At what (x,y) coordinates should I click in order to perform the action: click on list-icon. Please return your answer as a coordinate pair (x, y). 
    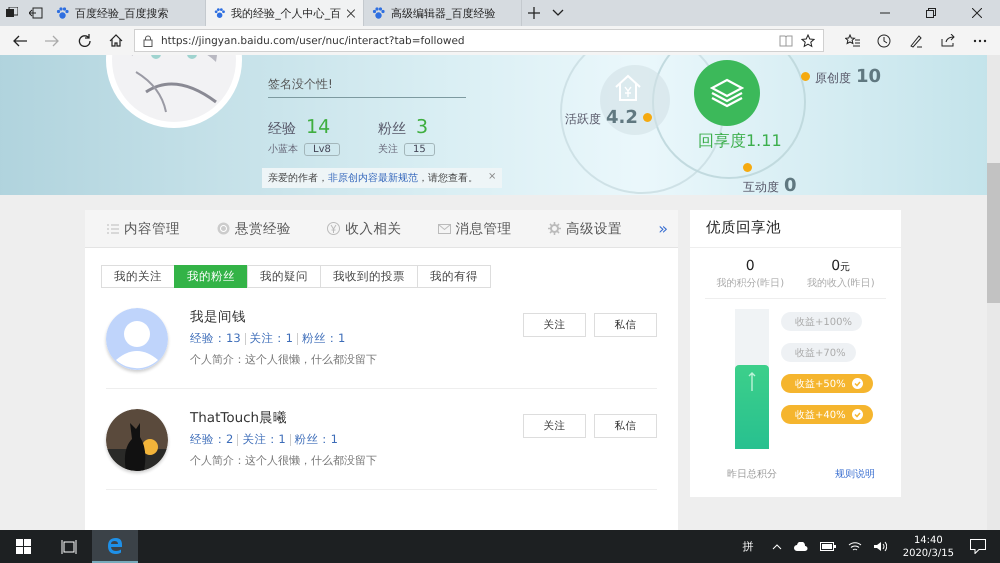
    Looking at the image, I should click on (113, 229).